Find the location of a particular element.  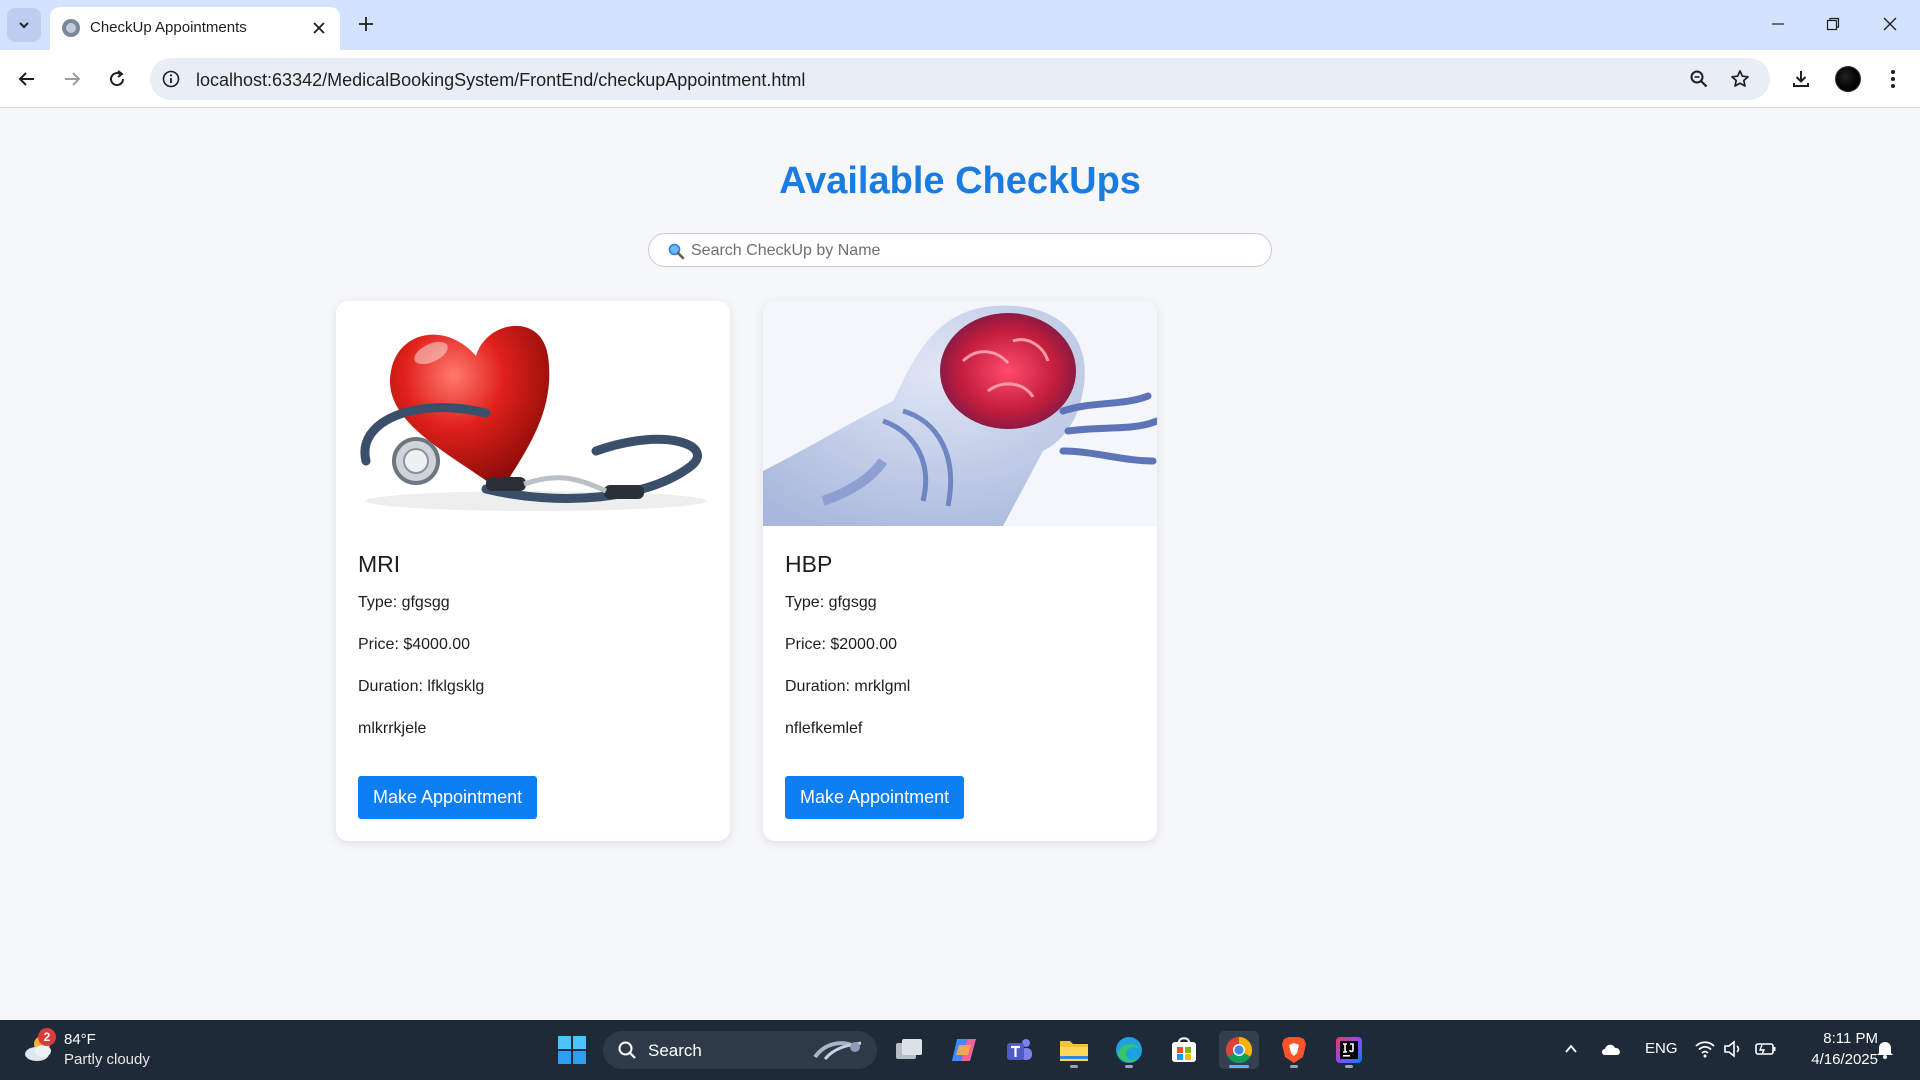

chevron-up-icon is located at coordinates (1571, 1048).